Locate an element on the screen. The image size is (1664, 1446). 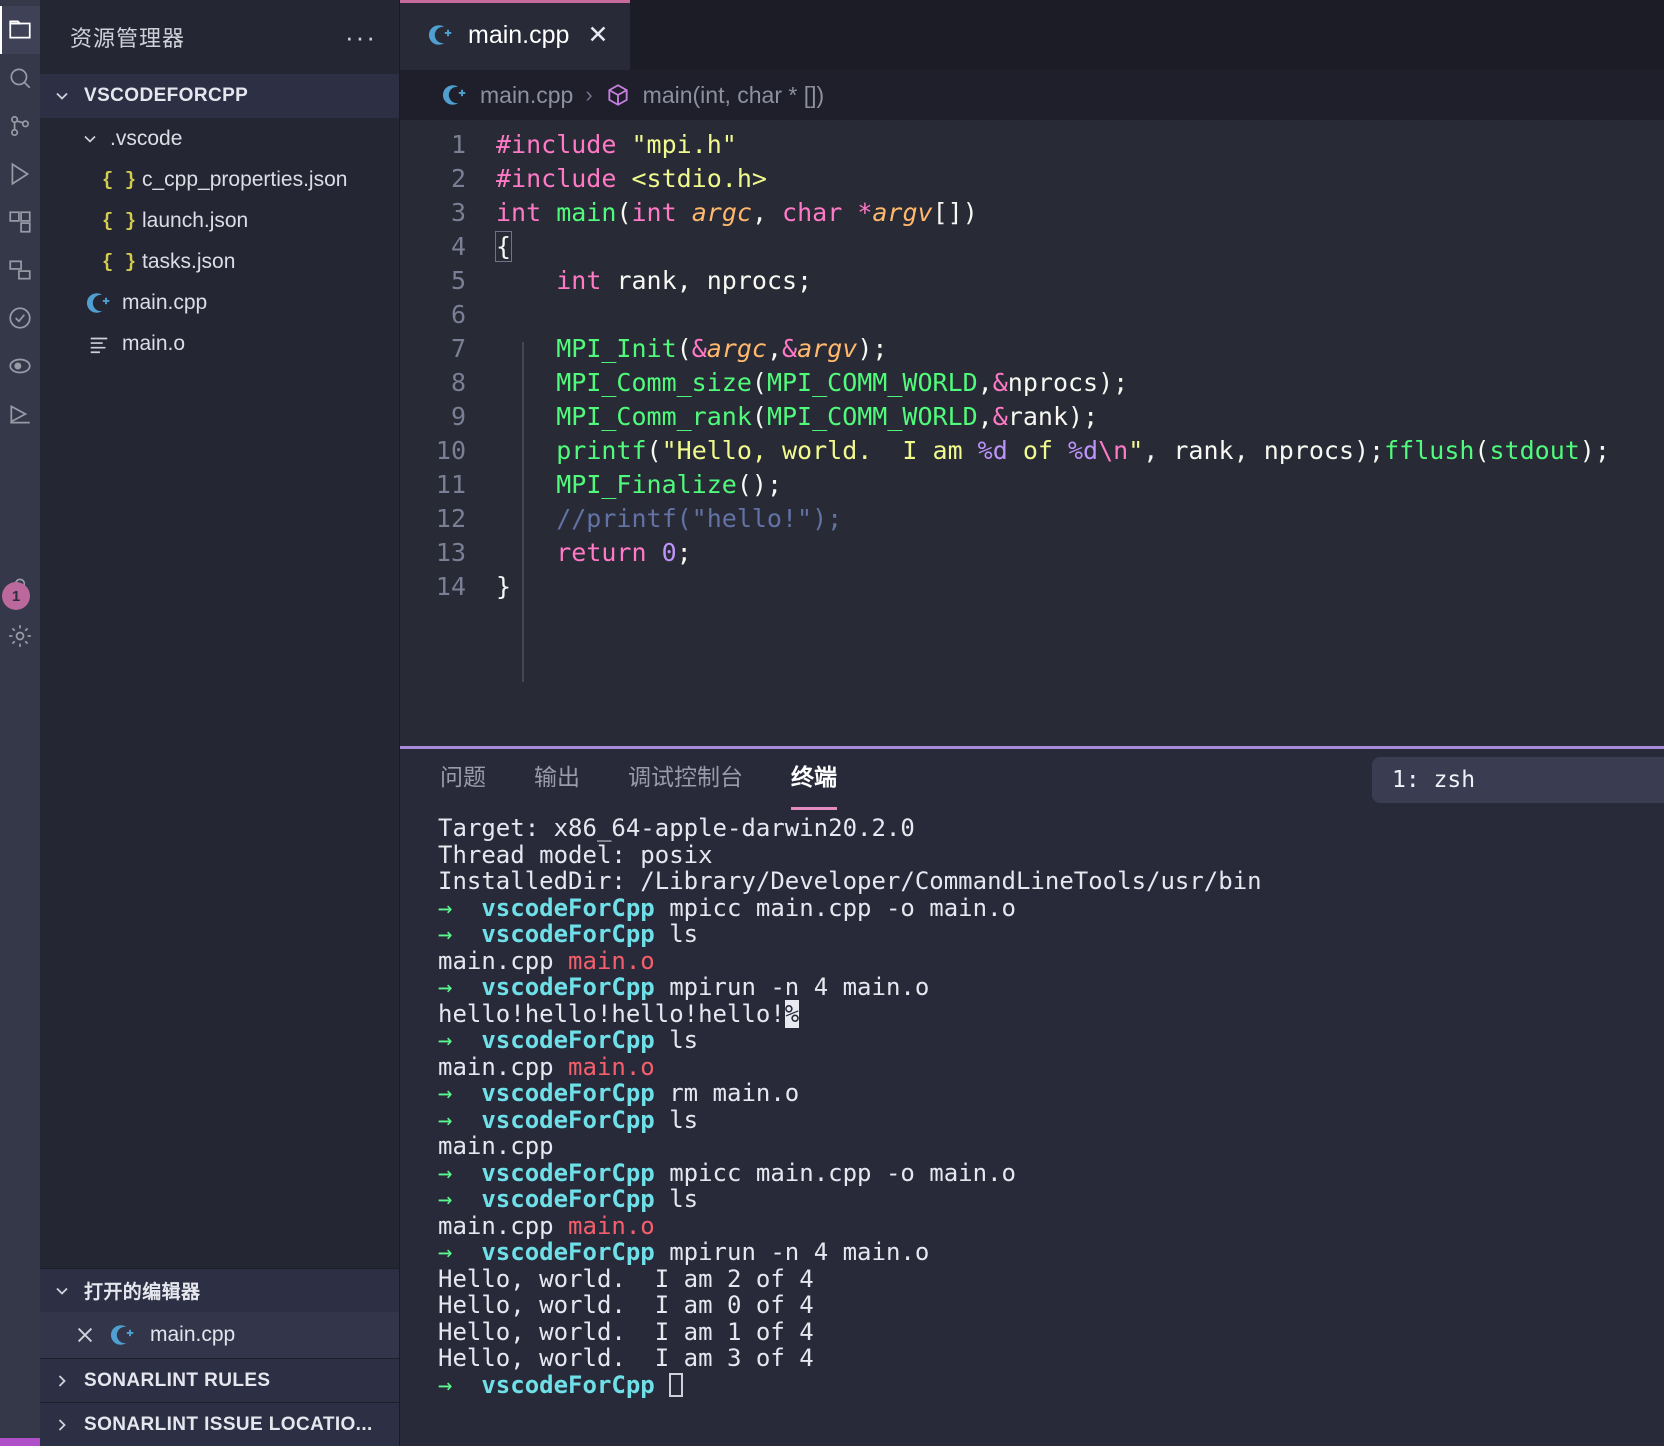
code-token: rank, nprocs; is located at coordinates (714, 280).